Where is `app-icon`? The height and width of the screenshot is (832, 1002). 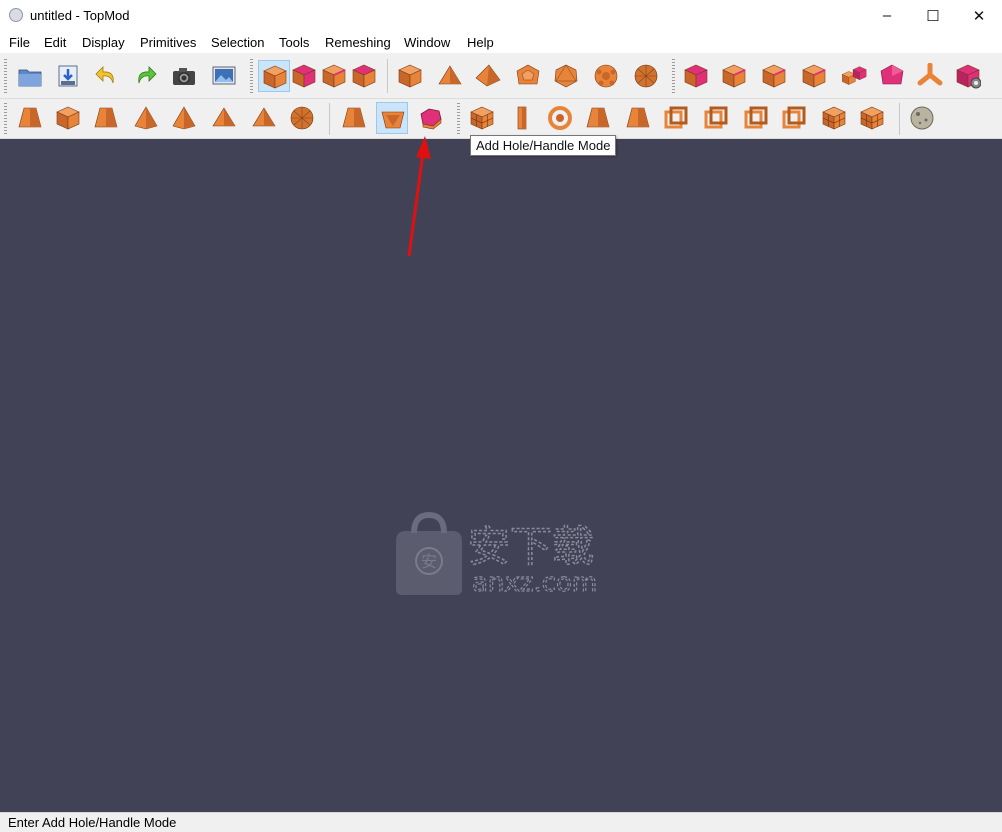 app-icon is located at coordinates (16, 15).